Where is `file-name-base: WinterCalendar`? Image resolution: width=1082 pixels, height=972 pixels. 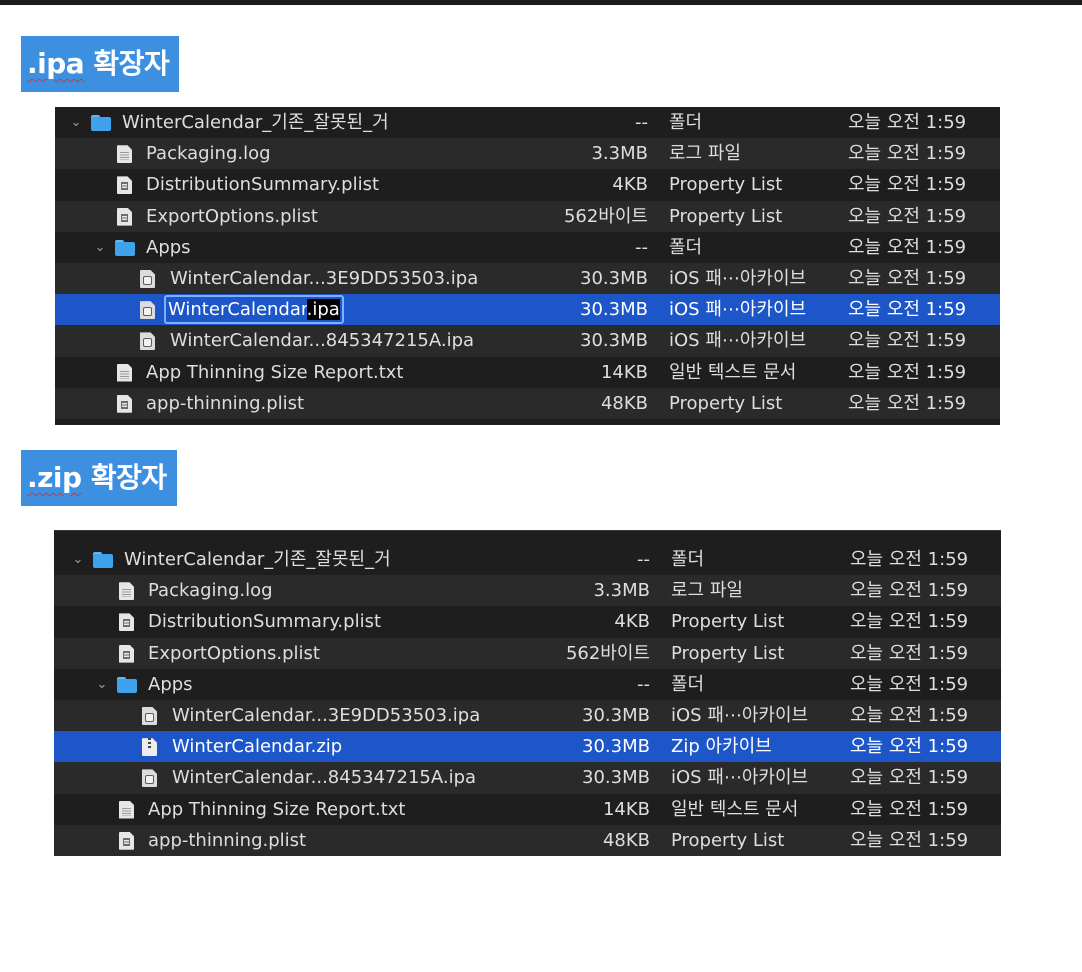
file-name-base: WinterCalendar is located at coordinates (237, 310).